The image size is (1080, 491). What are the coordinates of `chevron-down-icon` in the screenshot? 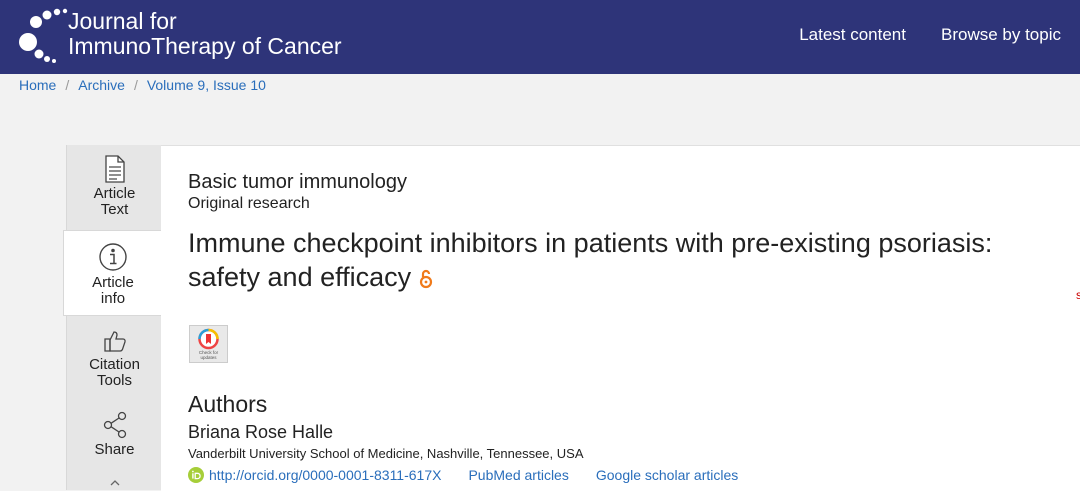 It's located at (114, 483).